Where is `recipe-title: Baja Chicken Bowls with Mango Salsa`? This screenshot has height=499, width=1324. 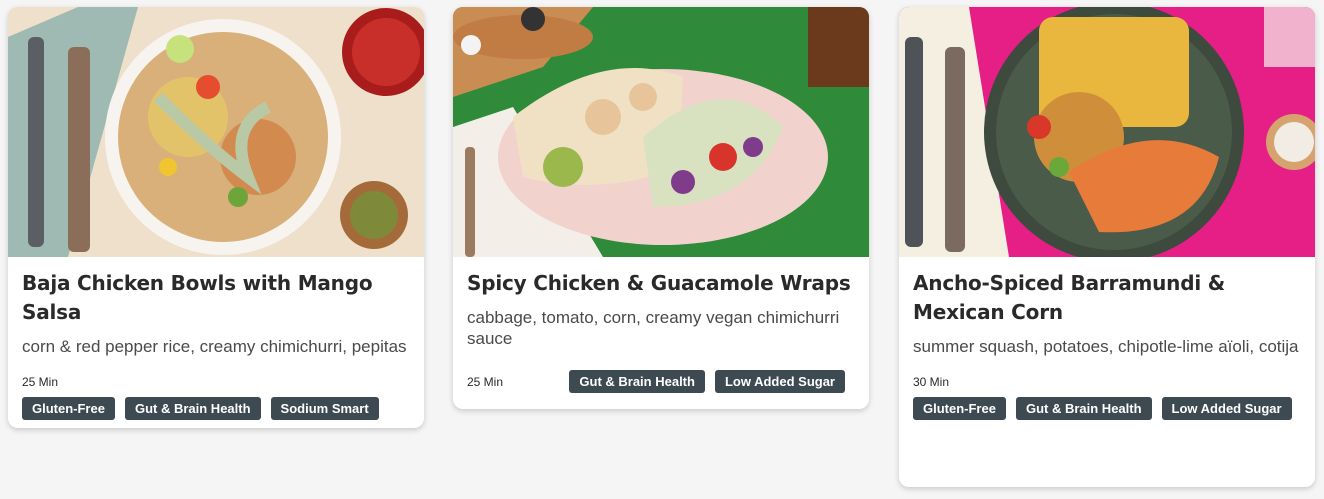
recipe-title: Baja Chicken Bowls with Mango Salsa is located at coordinates (216, 298).